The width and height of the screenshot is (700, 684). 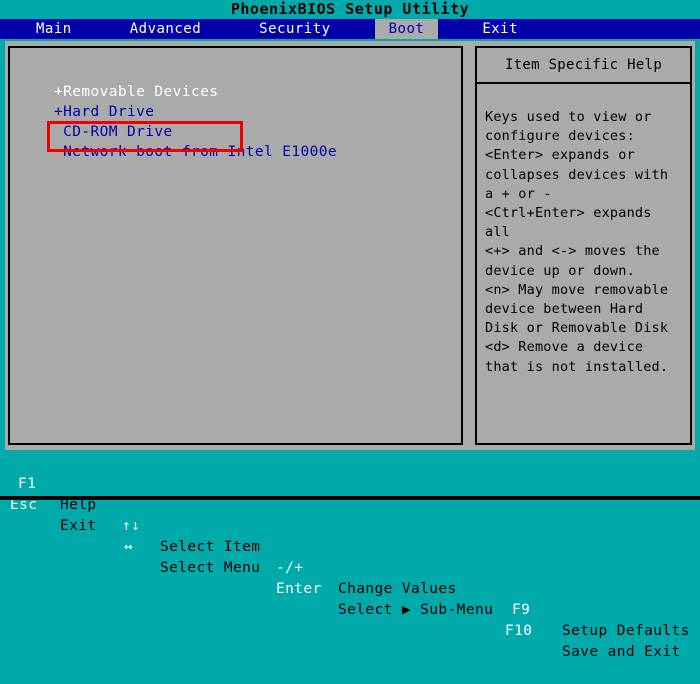 I want to click on help-line: all, so click(x=497, y=232).